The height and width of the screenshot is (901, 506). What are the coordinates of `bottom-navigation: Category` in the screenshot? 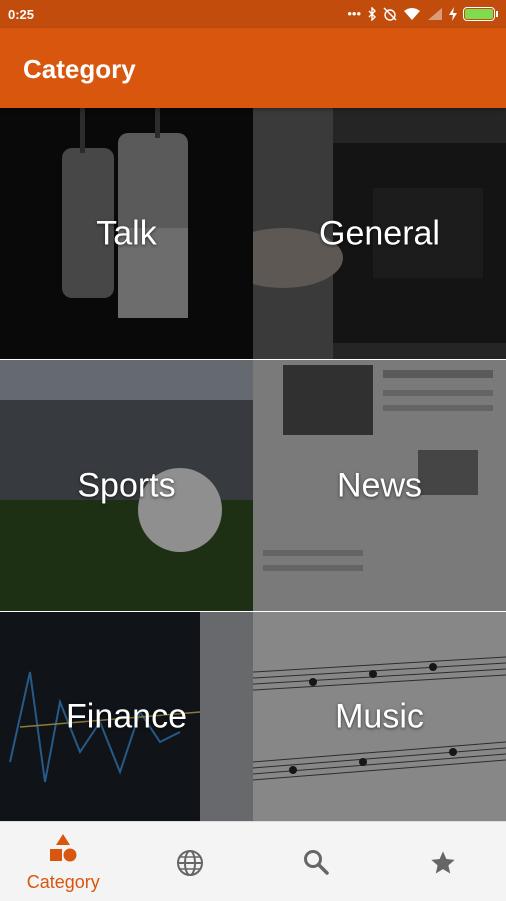 It's located at (253, 861).